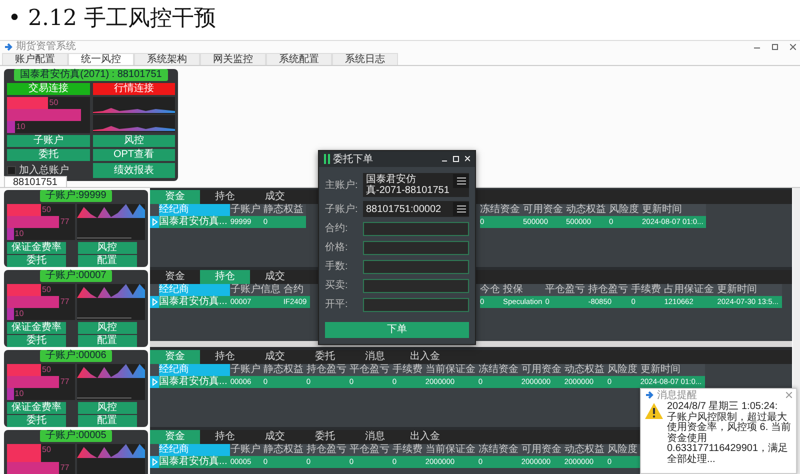 This screenshot has height=474, width=800. I want to click on field-label: 主账户:, so click(342, 185).